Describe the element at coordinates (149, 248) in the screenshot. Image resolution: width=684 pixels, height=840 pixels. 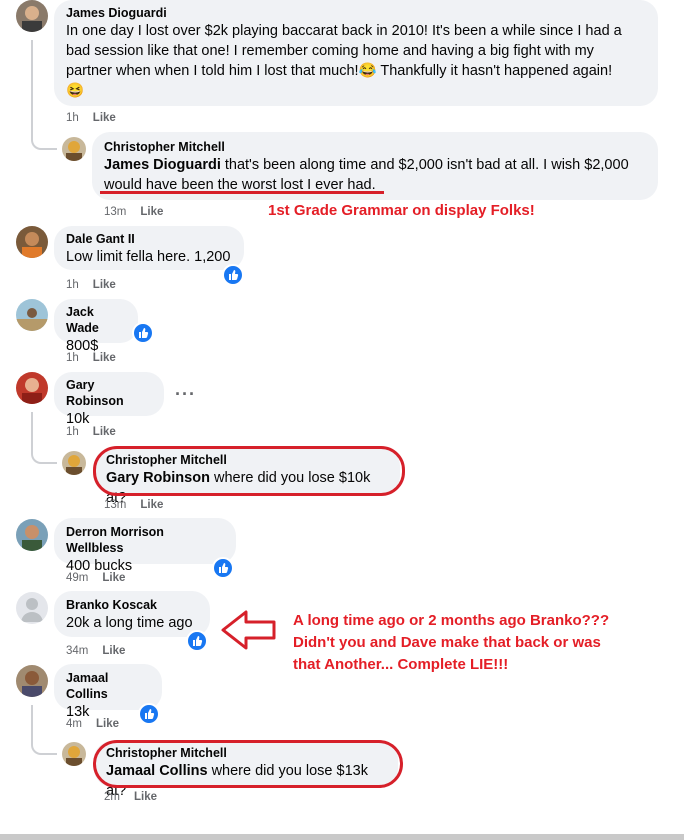
I see `comment-bubble: Dale Gant II Low limit fella here. 1,200` at that location.